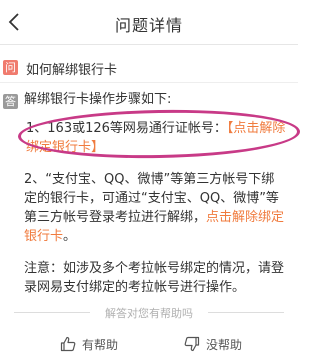  Describe the element at coordinates (98, 99) in the screenshot. I see `answer-intro: 解绑银行卡操作步骤如下:` at that location.